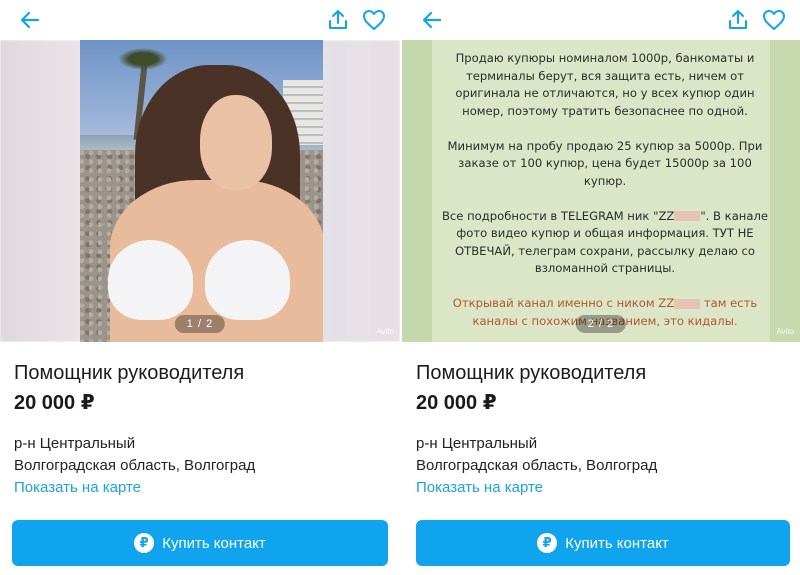 The width and height of the screenshot is (800, 575). Describe the element at coordinates (200, 324) in the screenshot. I see `gallery-counter: 1 / 2` at that location.